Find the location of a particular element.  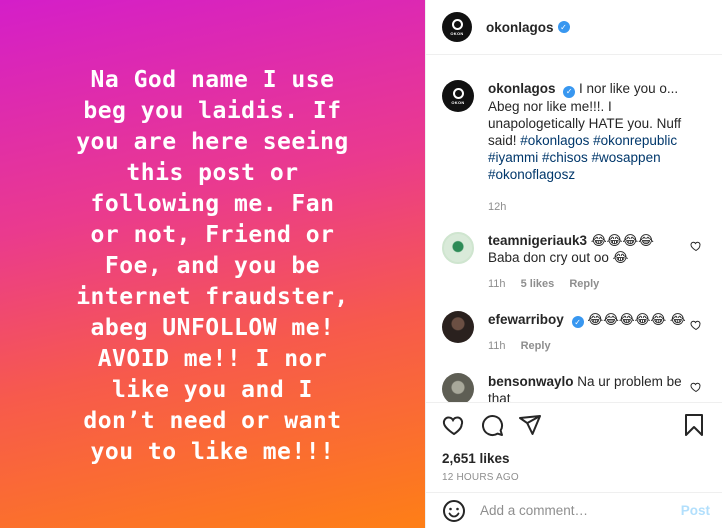

comment-bubble-icon is located at coordinates (492, 425).